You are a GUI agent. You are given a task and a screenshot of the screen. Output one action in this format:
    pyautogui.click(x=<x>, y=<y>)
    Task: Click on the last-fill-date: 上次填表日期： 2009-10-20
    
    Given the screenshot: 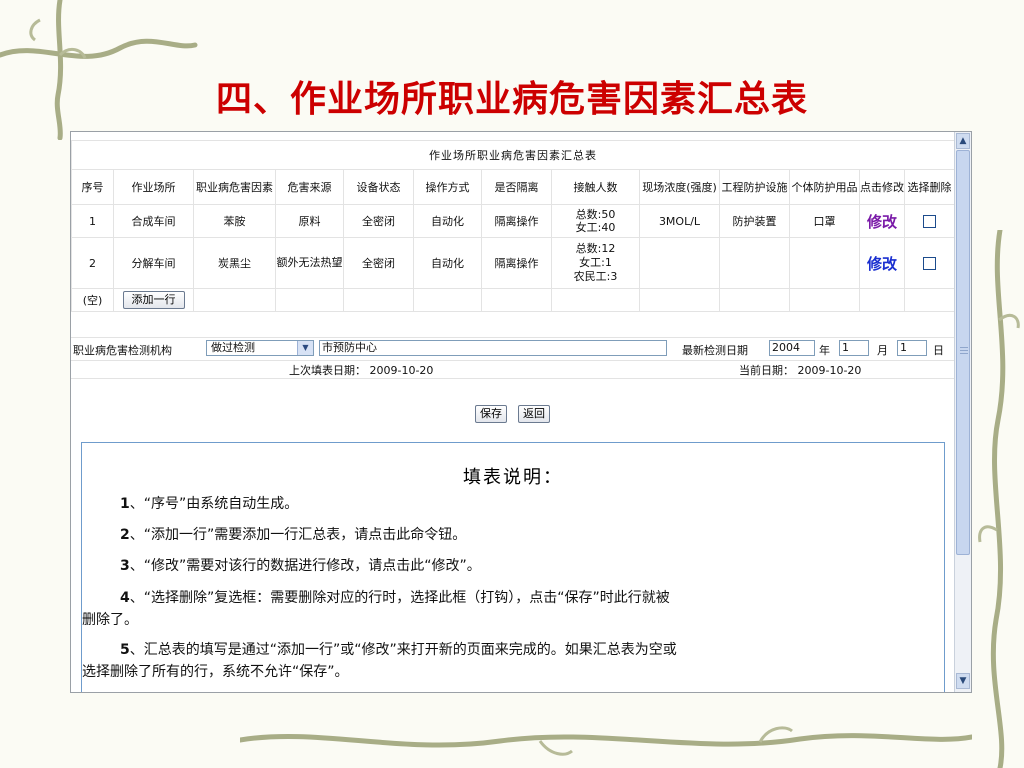 What is the action you would take?
    pyautogui.click(x=361, y=370)
    